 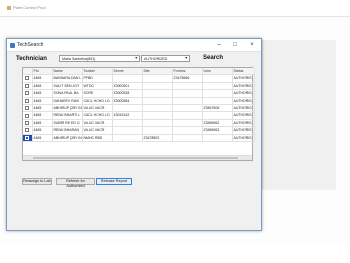 I want to click on cell-name: RENU BHARAN, so click(x=67, y=130).